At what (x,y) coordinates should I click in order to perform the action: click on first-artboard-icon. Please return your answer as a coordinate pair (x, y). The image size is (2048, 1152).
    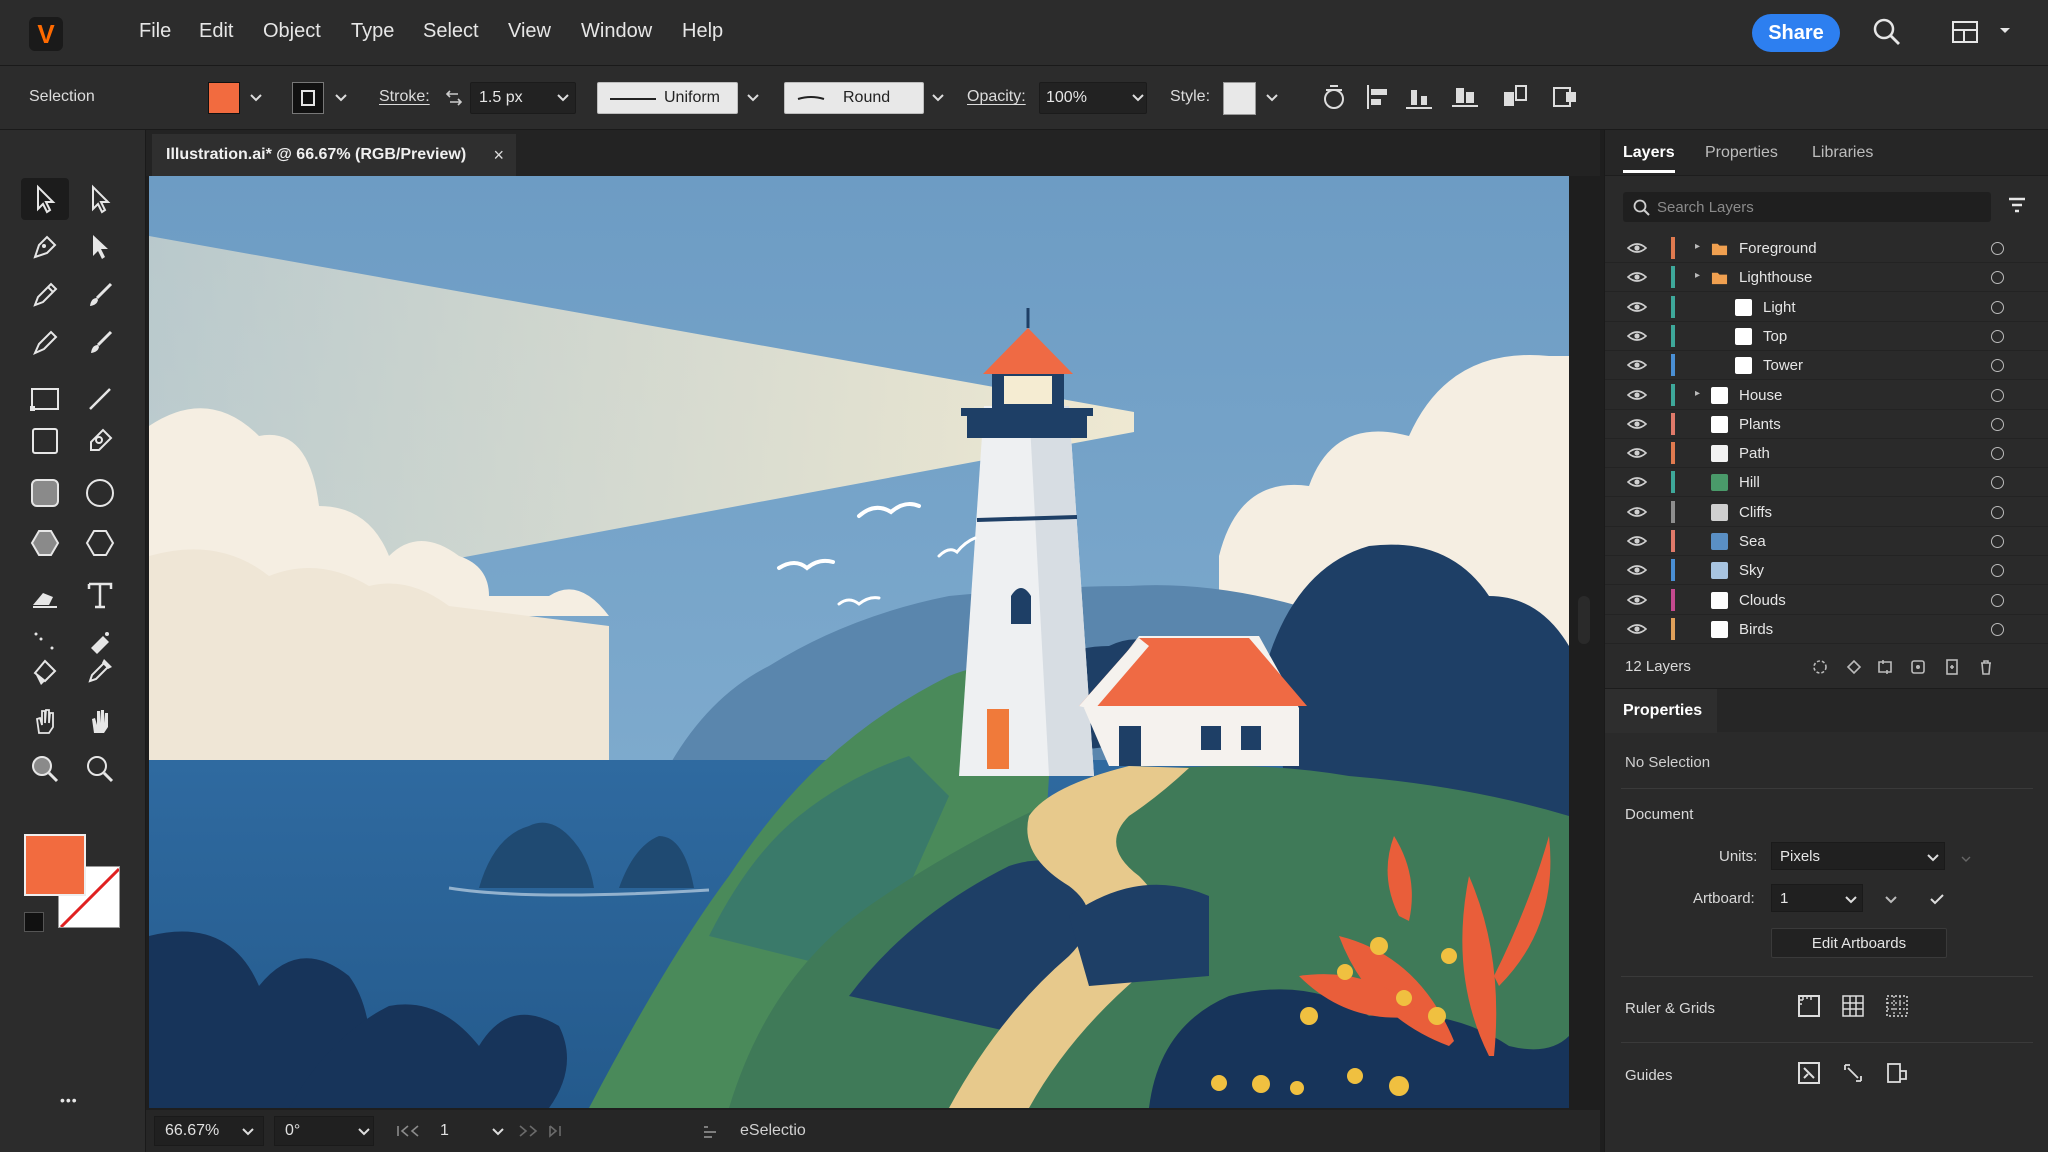
    Looking at the image, I should click on (411, 1131).